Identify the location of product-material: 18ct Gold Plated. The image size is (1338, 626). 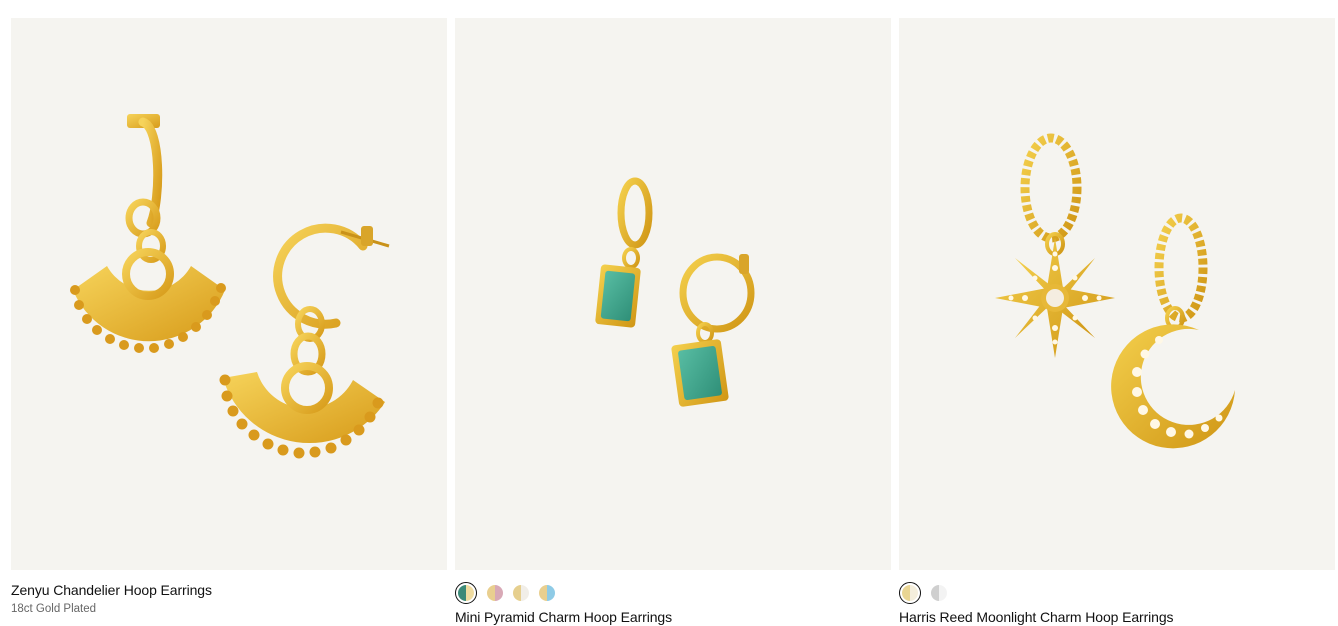
(54, 609).